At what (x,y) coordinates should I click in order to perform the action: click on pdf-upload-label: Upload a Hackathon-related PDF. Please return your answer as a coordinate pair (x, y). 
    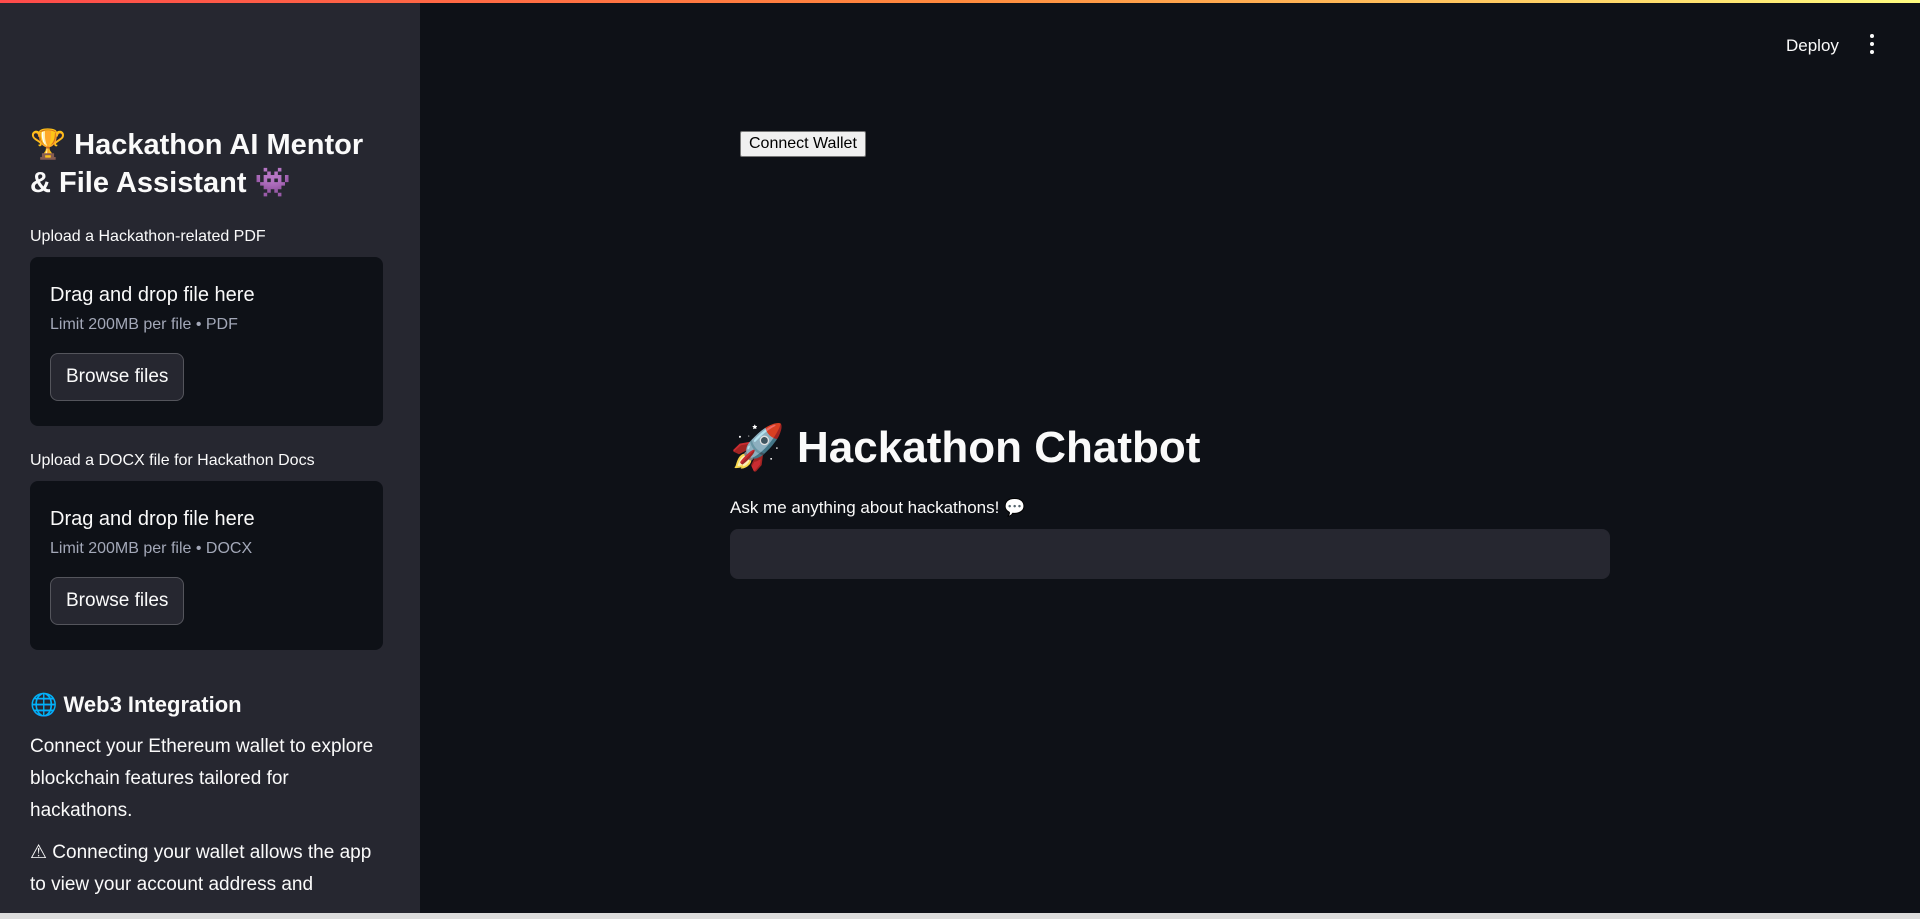
    Looking at the image, I should click on (148, 236).